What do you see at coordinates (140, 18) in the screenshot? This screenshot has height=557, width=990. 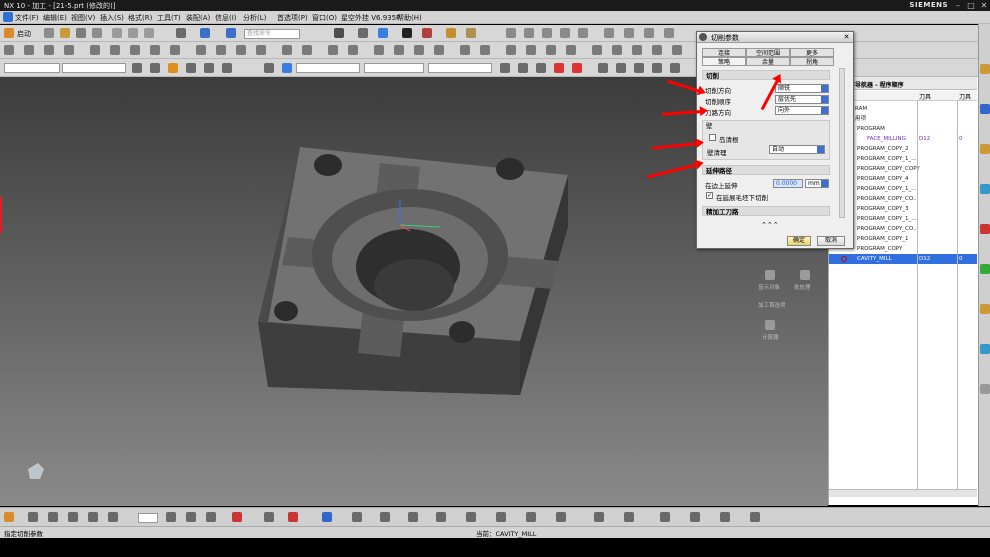 I see `menu-format: 格式(R)` at bounding box center [140, 18].